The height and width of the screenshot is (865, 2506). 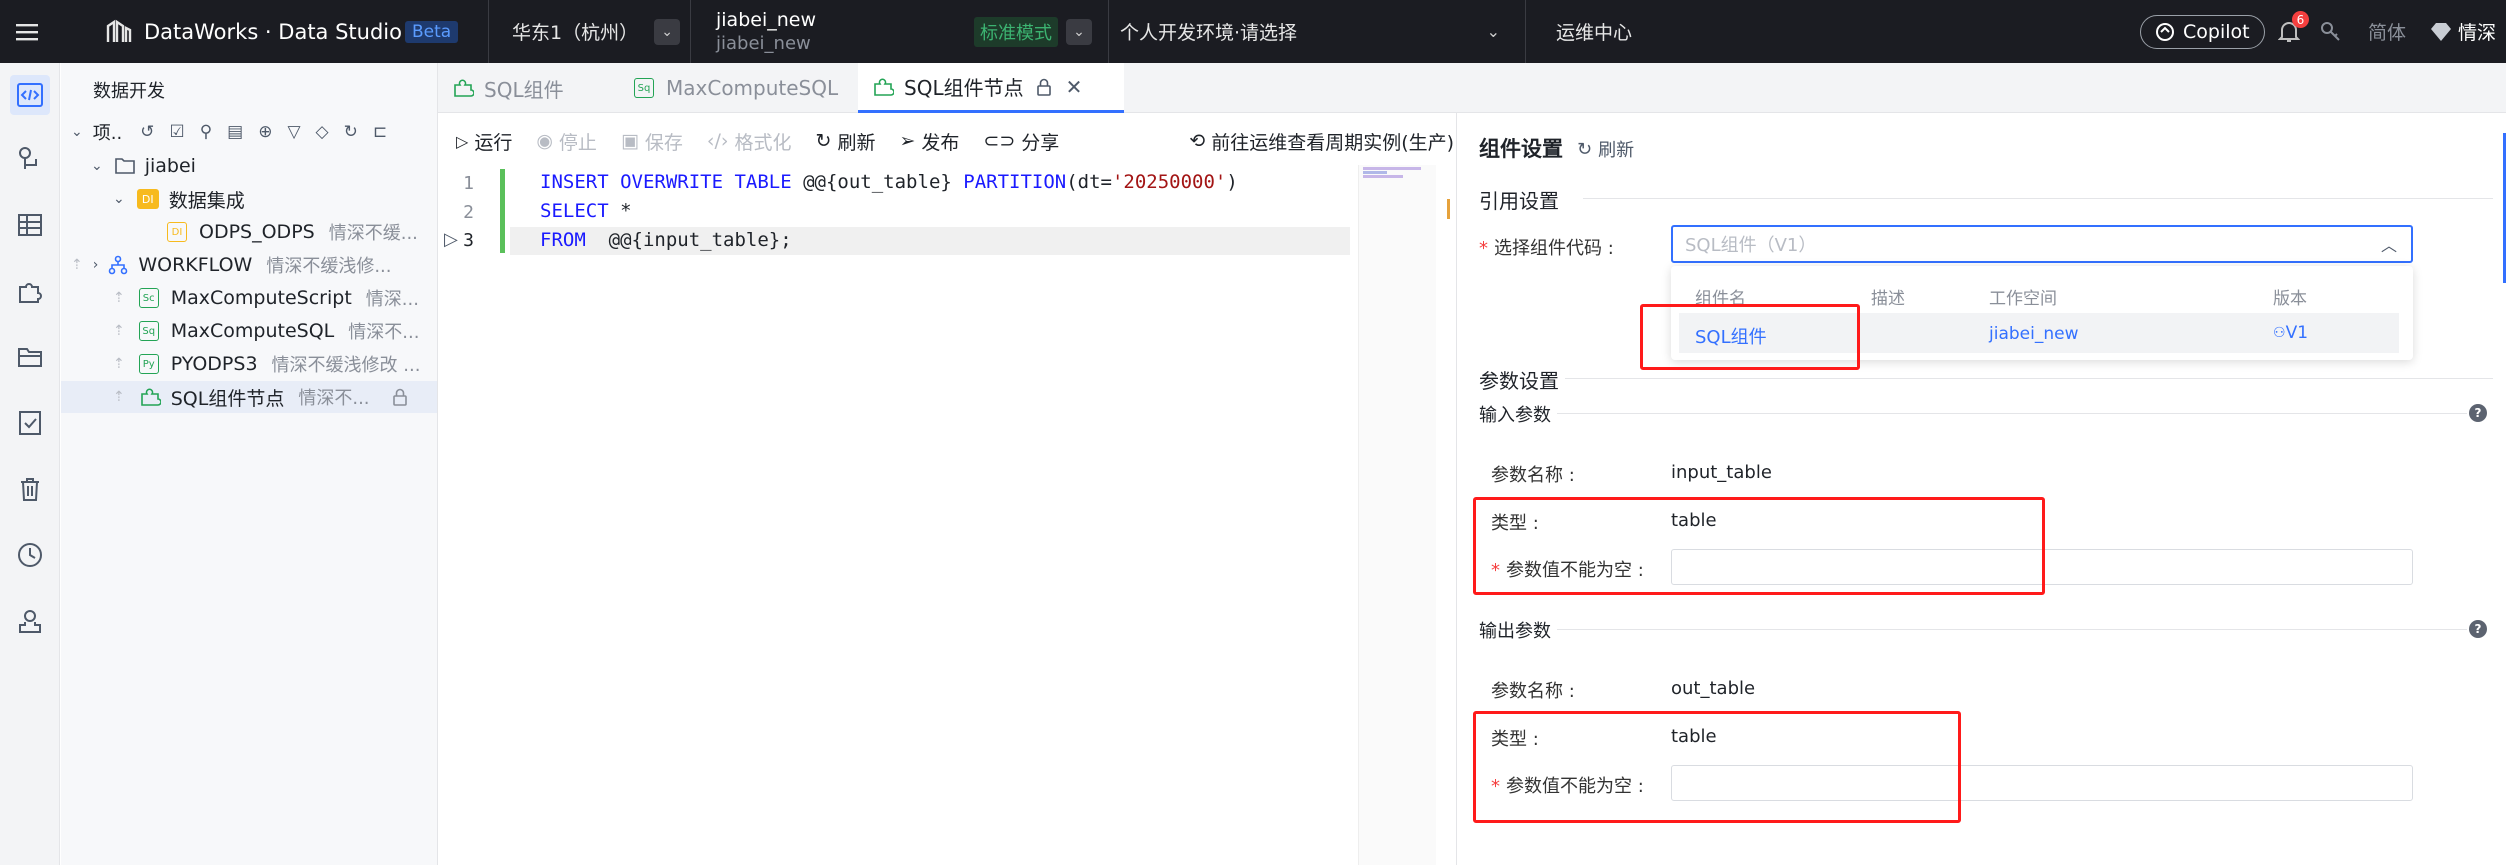 I want to click on save-button: ▣ 保存, so click(x=652, y=141).